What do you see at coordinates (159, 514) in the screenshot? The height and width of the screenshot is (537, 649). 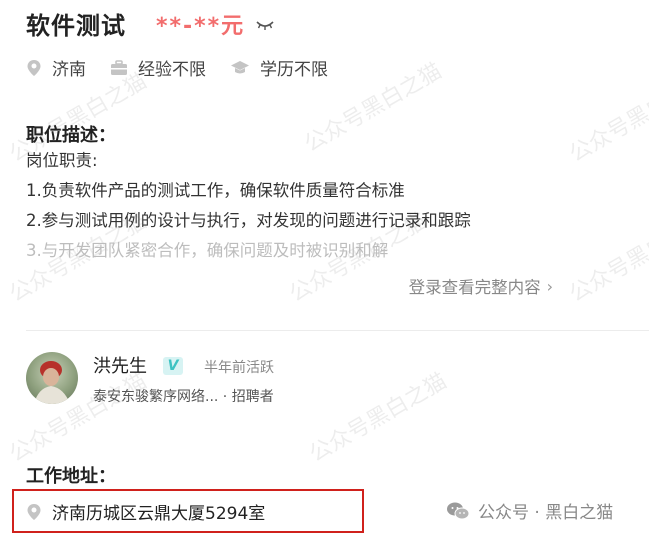 I see `address-text: 济南历城区云鼎大厦5294室` at bounding box center [159, 514].